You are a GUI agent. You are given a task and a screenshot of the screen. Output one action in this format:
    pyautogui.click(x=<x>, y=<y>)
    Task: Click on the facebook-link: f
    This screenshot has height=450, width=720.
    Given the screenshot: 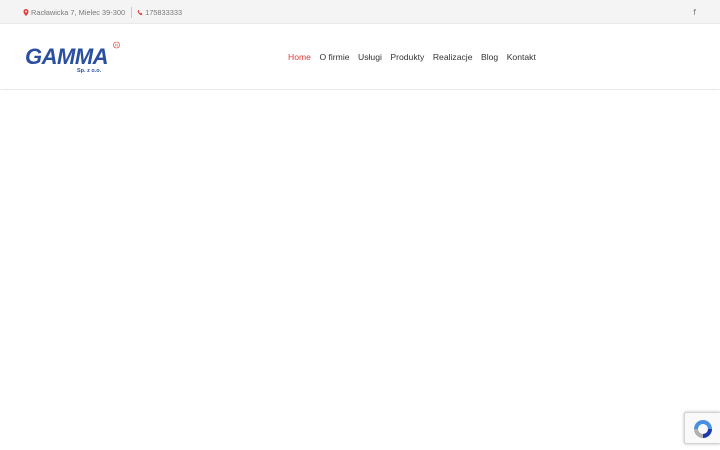 What is the action you would take?
    pyautogui.click(x=694, y=12)
    